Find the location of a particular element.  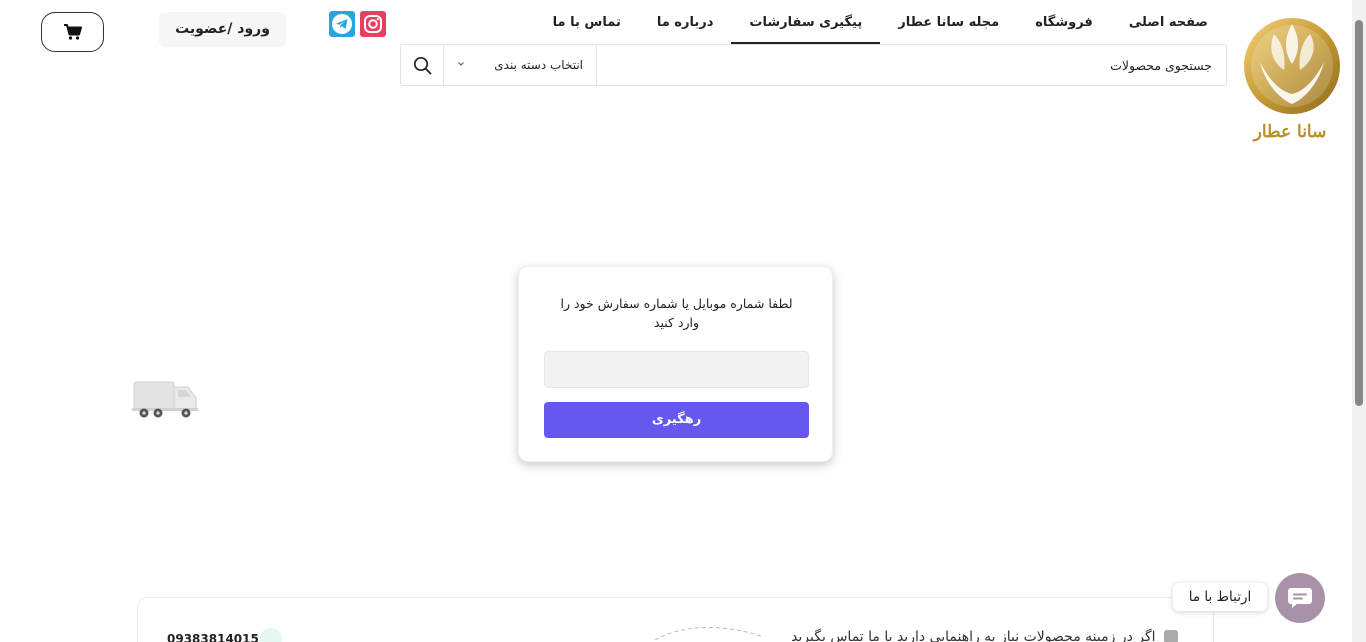

nav-item-home: صفحه اصلی is located at coordinates (1168, 22).